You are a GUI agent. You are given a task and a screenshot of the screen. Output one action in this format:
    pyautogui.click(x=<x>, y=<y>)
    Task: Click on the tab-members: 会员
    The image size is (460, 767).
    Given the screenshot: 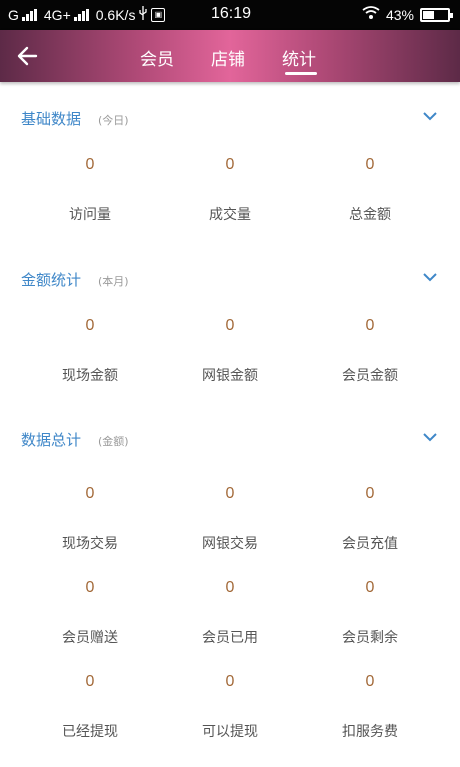 What is the action you would take?
    pyautogui.click(x=157, y=57)
    